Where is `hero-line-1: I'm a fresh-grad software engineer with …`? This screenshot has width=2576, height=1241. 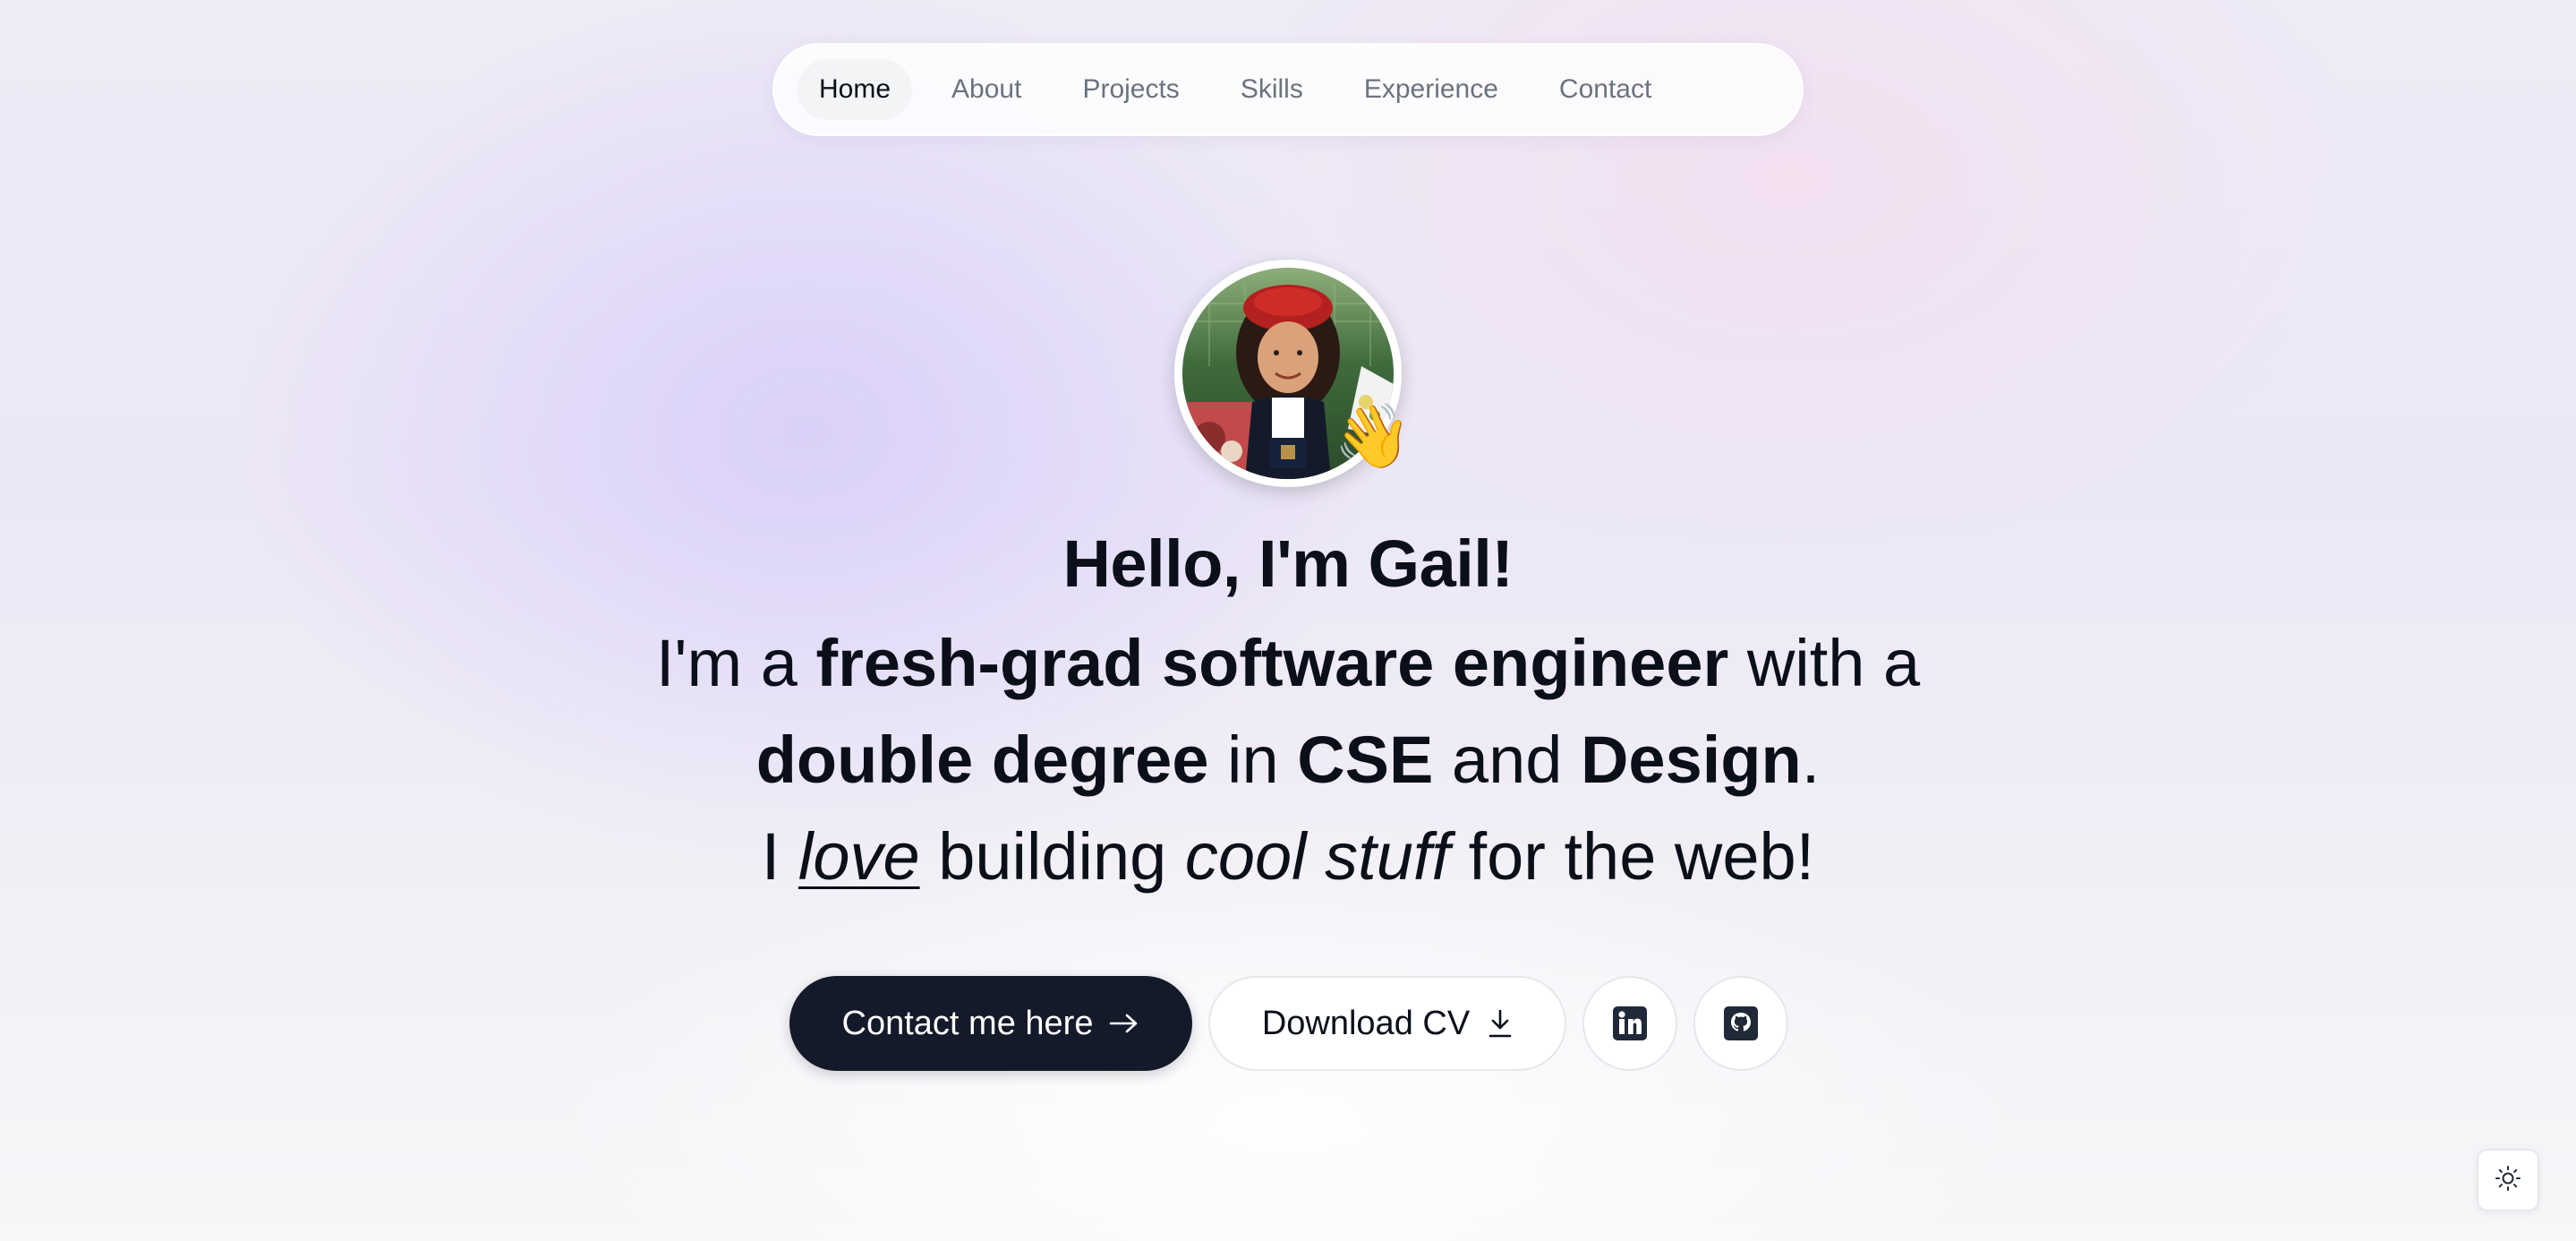 hero-line-1: I'm a fresh-grad software engineer with … is located at coordinates (1288, 663).